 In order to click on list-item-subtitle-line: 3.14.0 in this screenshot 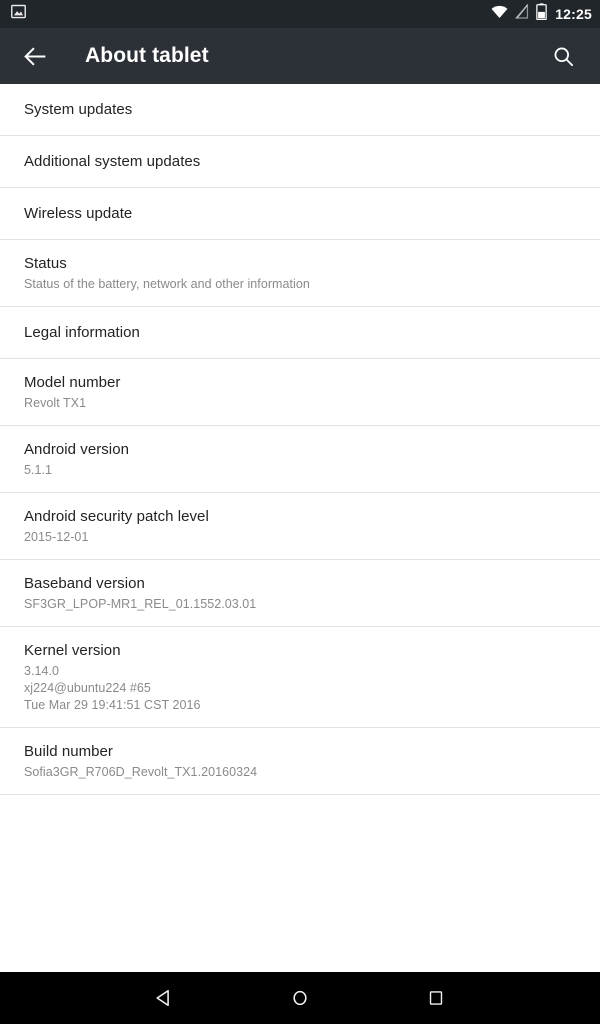, I will do `click(42, 671)`.